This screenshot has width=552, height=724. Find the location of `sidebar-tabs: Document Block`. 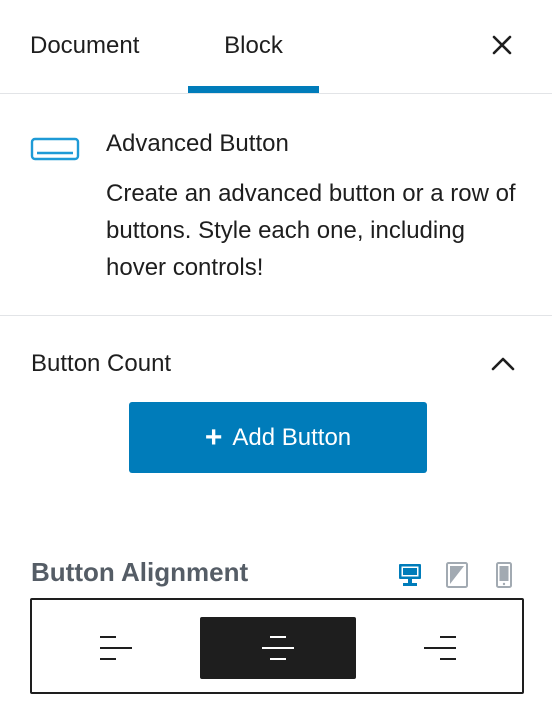

sidebar-tabs: Document Block is located at coordinates (276, 47).